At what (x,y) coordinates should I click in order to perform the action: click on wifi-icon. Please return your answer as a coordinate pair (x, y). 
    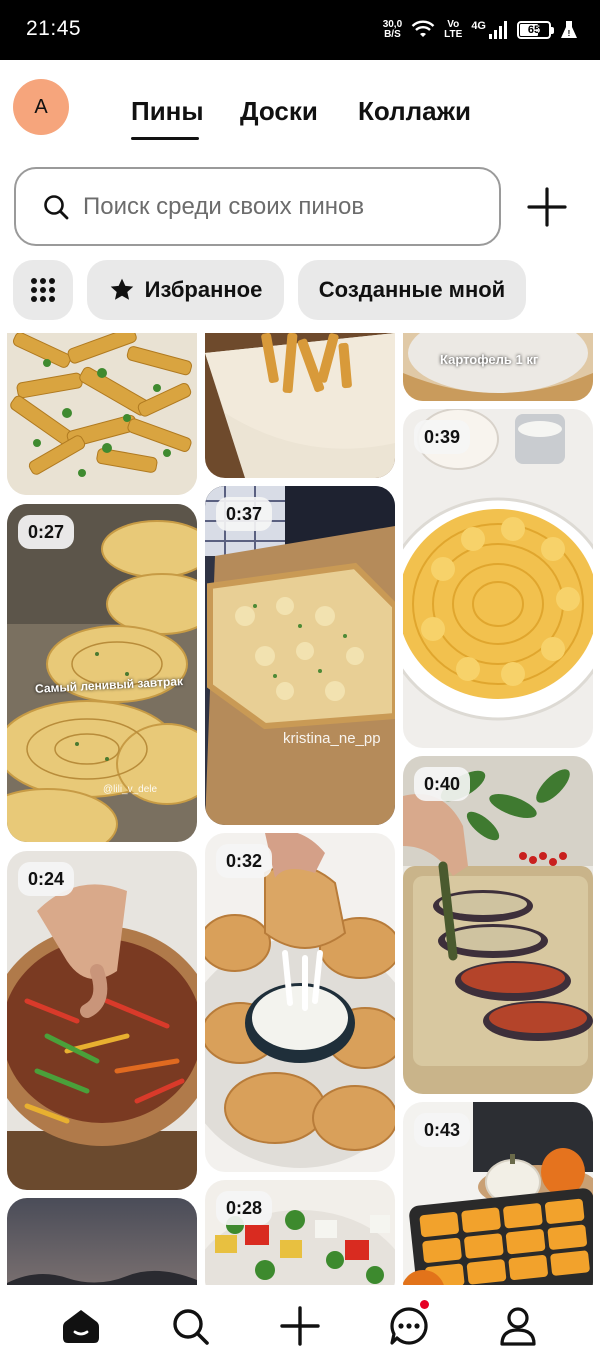
    Looking at the image, I should click on (423, 28).